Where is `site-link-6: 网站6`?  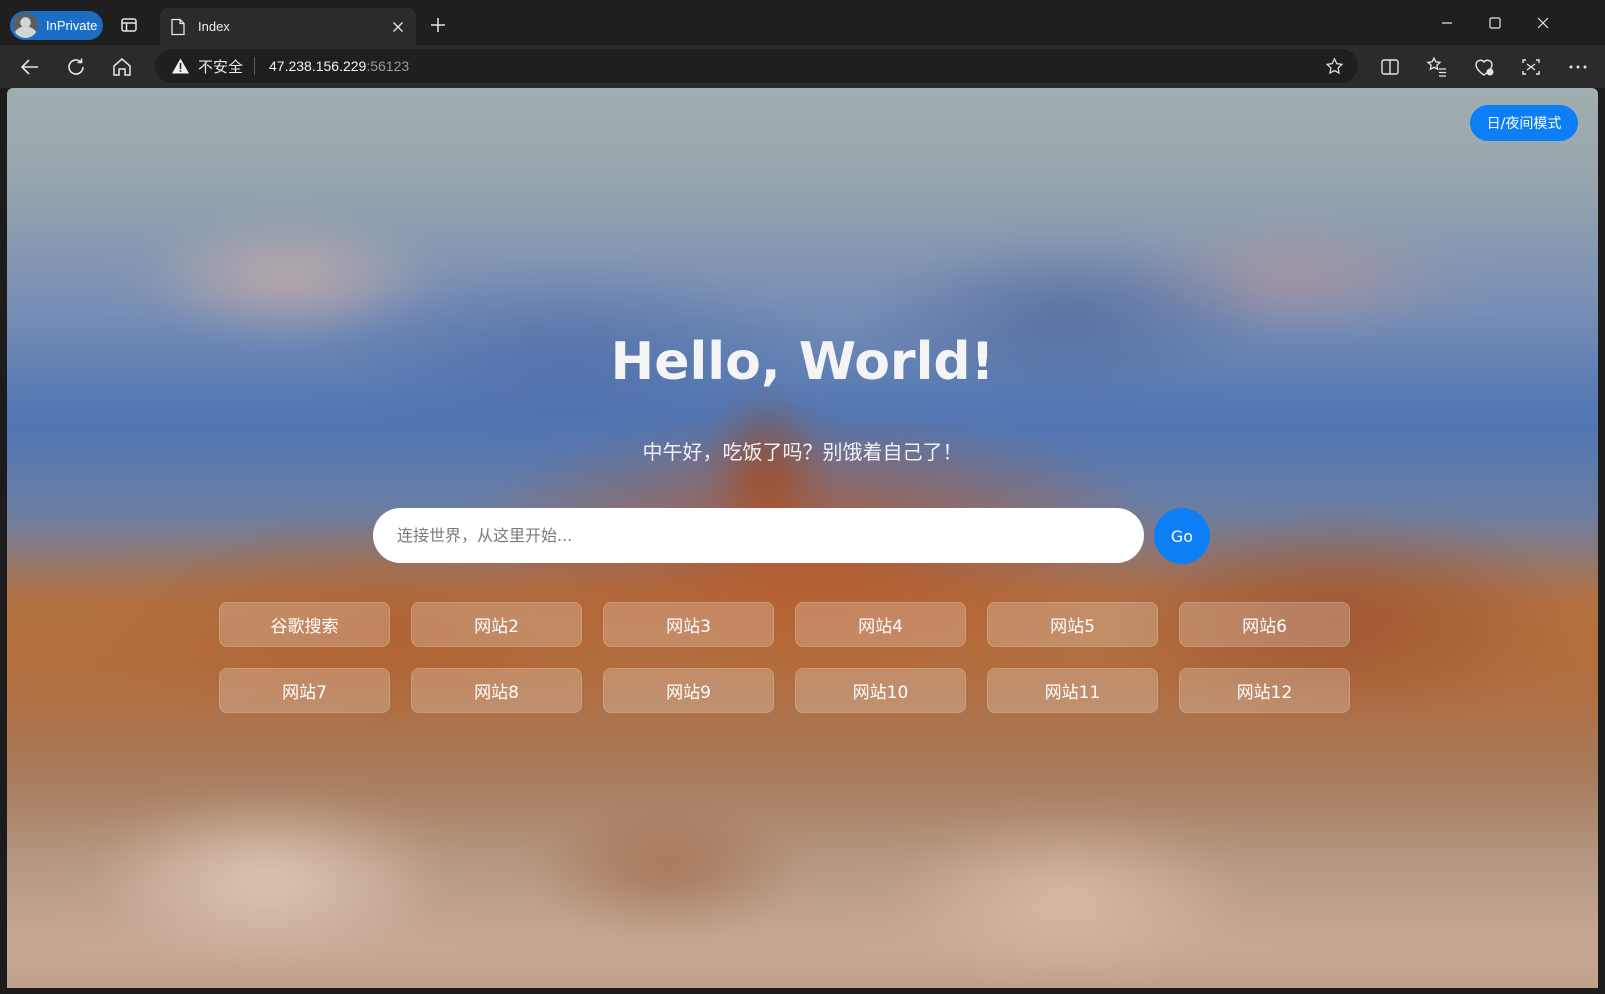 site-link-6: 网站6 is located at coordinates (1264, 624).